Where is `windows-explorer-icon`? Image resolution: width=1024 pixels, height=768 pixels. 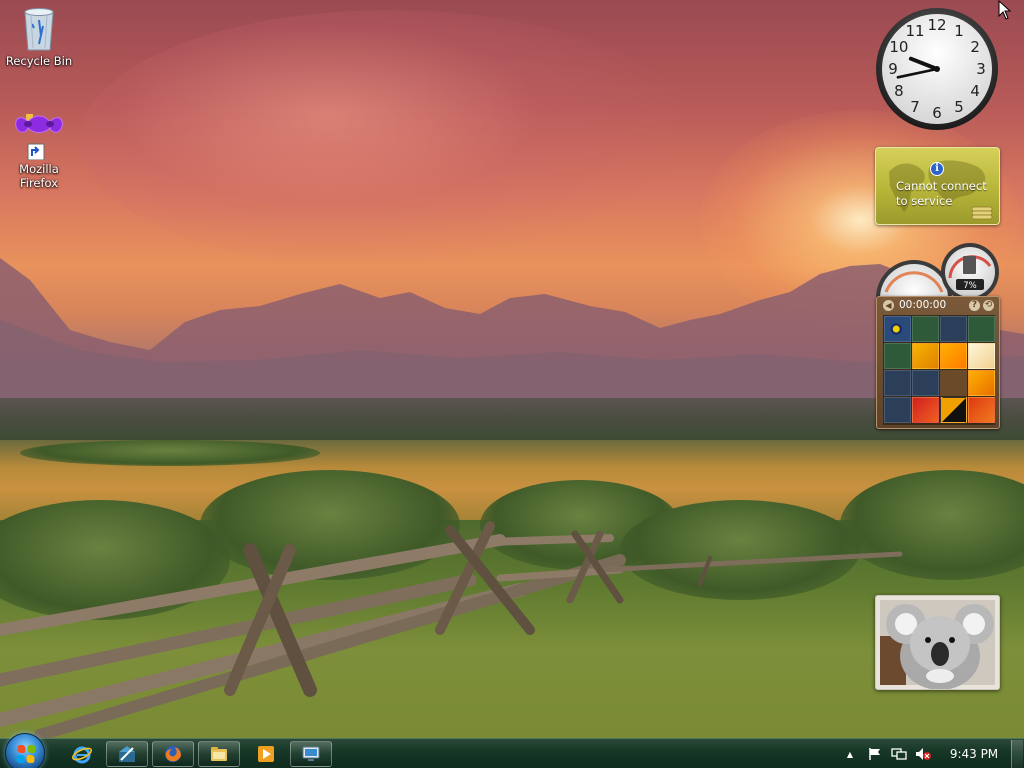
windows-explorer-icon is located at coordinates (219, 754).